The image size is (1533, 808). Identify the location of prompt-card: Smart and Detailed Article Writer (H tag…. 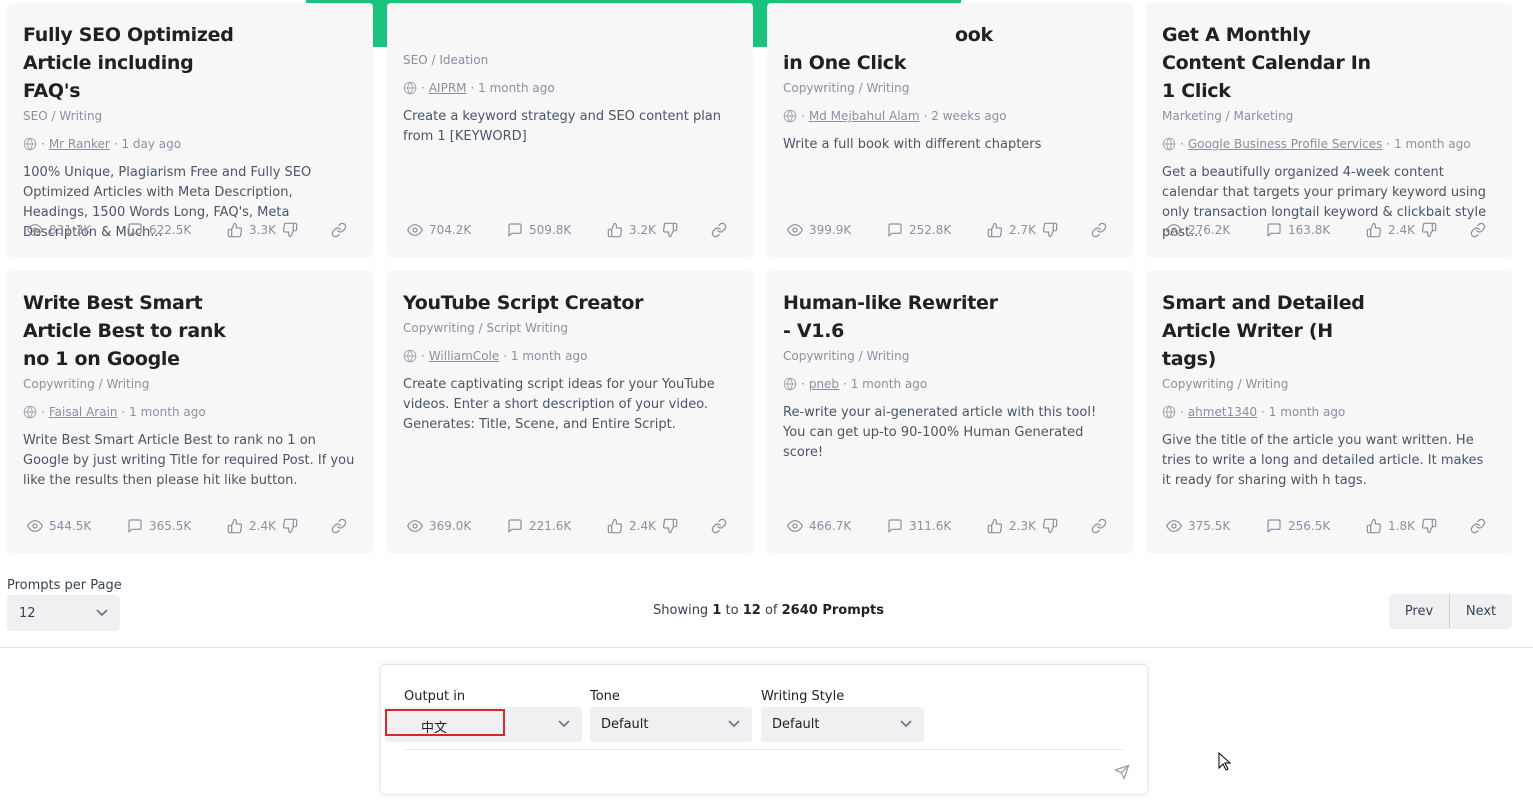
(1329, 412).